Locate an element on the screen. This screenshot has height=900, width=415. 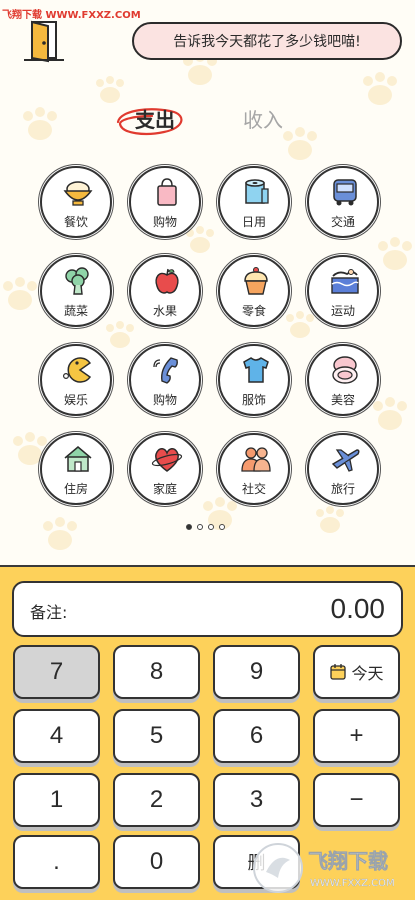
note-label: 备注: is located at coordinates (49, 612).